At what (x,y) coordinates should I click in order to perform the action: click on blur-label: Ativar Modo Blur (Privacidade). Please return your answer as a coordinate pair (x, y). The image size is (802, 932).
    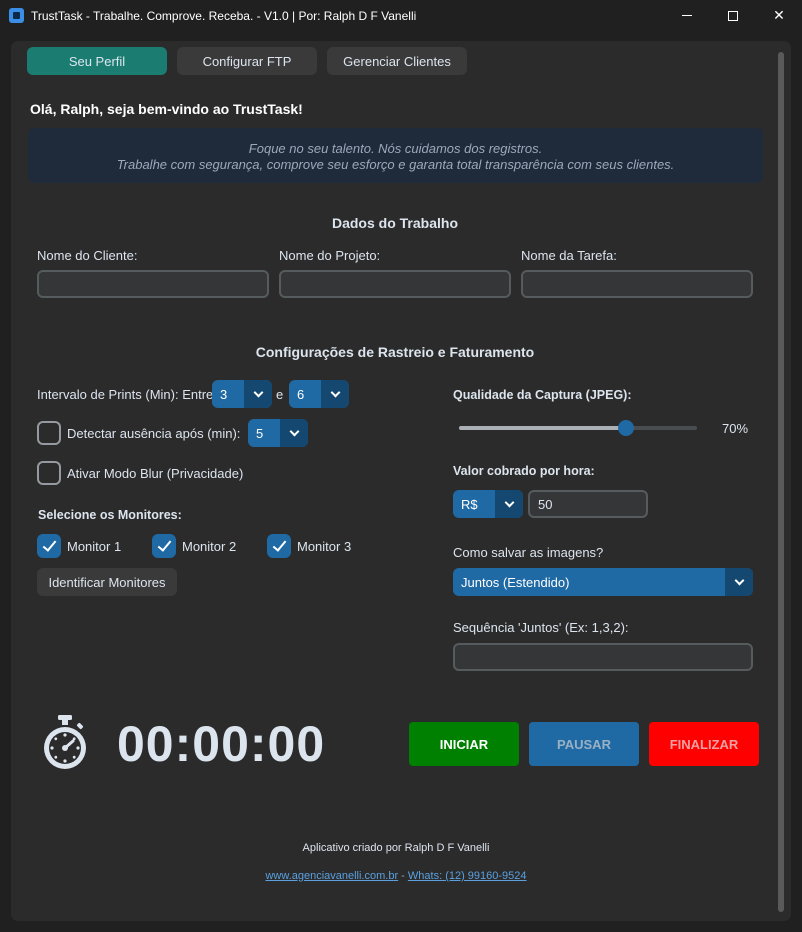
    Looking at the image, I should click on (155, 473).